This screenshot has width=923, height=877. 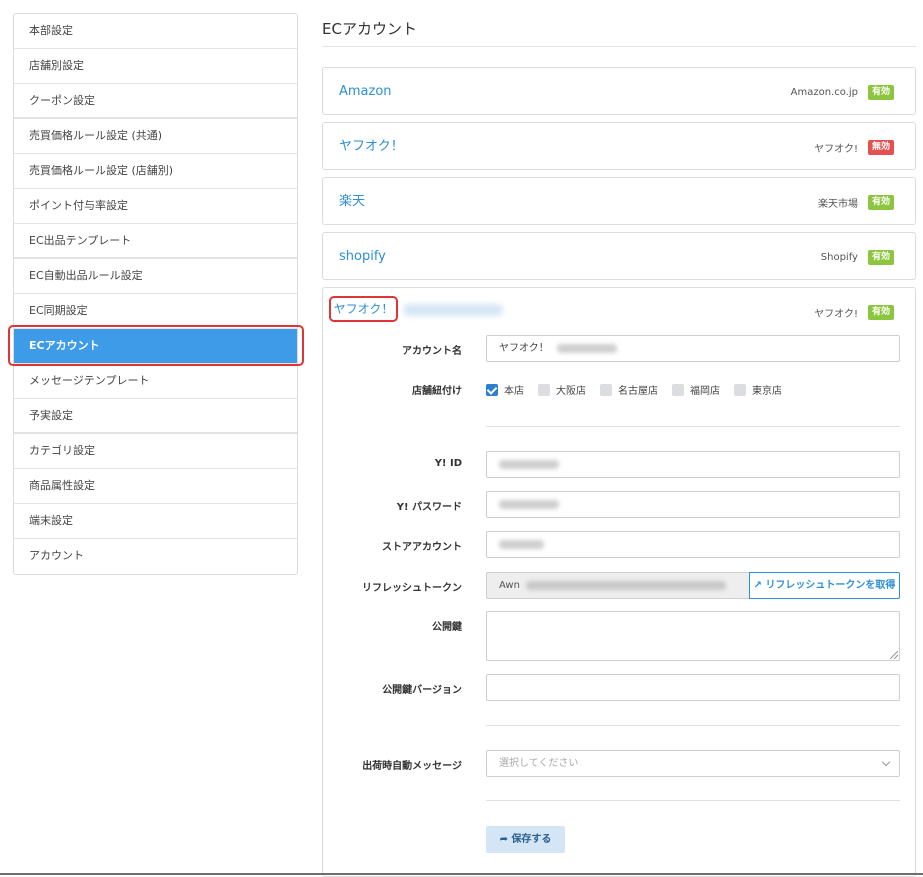 What do you see at coordinates (453, 310) in the screenshot?
I see `redacted-text` at bounding box center [453, 310].